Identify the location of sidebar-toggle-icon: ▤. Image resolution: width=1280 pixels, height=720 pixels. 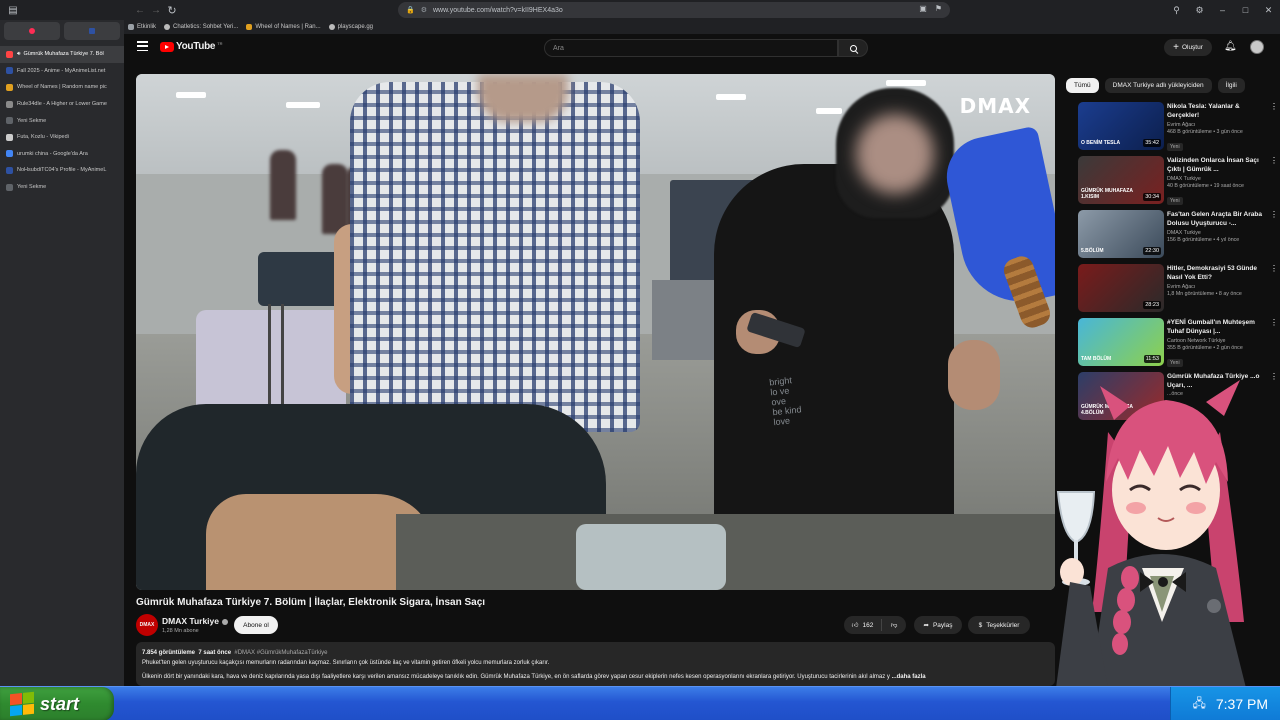
(13, 10).